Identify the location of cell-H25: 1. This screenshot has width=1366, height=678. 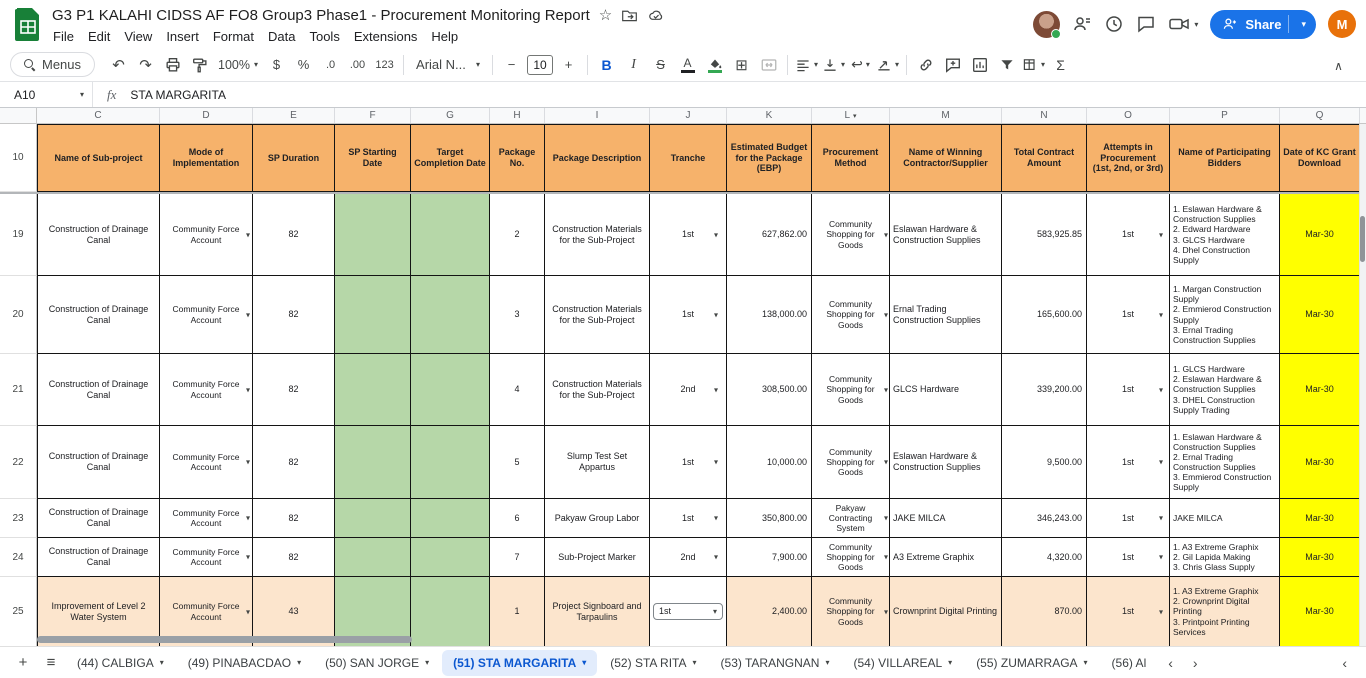
(517, 611).